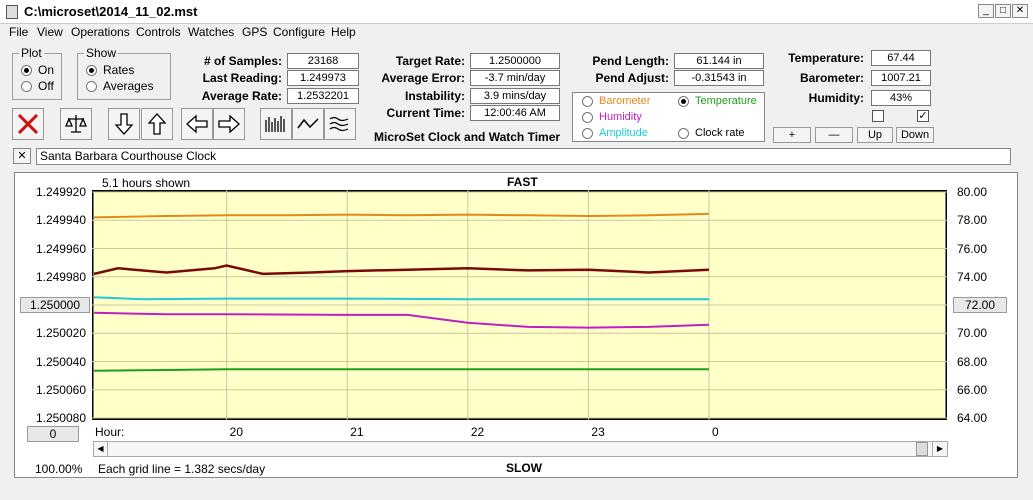 The height and width of the screenshot is (500, 1033). I want to click on close-icon: ✕, so click(1020, 11).